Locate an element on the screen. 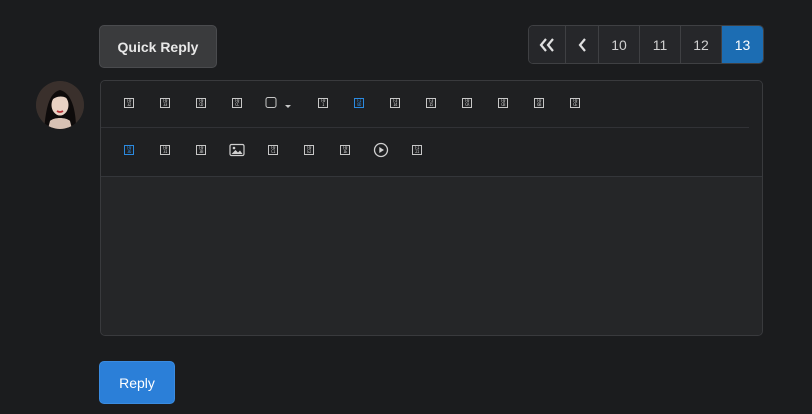 Image resolution: width=812 pixels, height=414 pixels. code-icon: F0 CE is located at coordinates (575, 103).